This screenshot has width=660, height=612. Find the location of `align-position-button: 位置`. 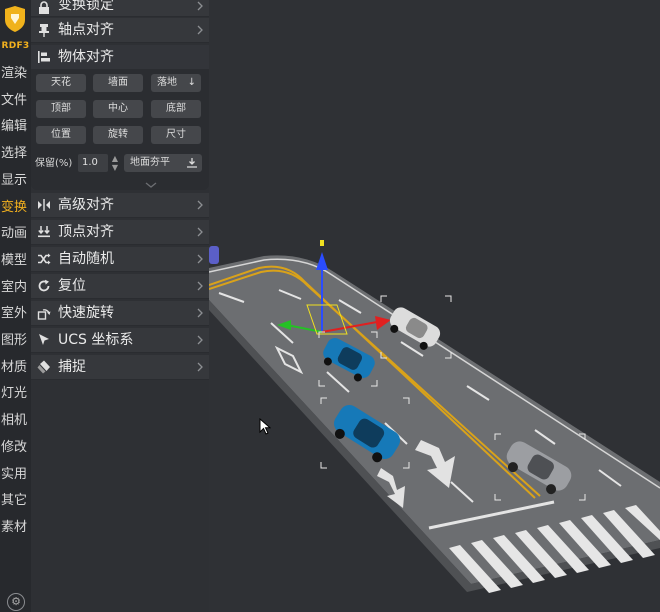

align-position-button: 位置 is located at coordinates (61, 135).